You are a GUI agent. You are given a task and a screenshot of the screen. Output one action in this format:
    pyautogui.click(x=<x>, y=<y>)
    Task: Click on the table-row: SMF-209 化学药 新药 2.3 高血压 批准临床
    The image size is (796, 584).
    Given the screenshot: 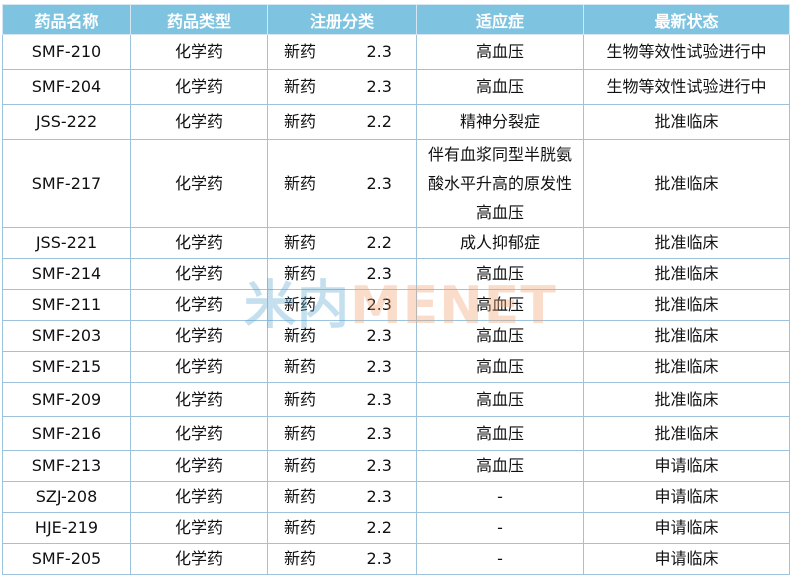 What is the action you would take?
    pyautogui.click(x=396, y=399)
    